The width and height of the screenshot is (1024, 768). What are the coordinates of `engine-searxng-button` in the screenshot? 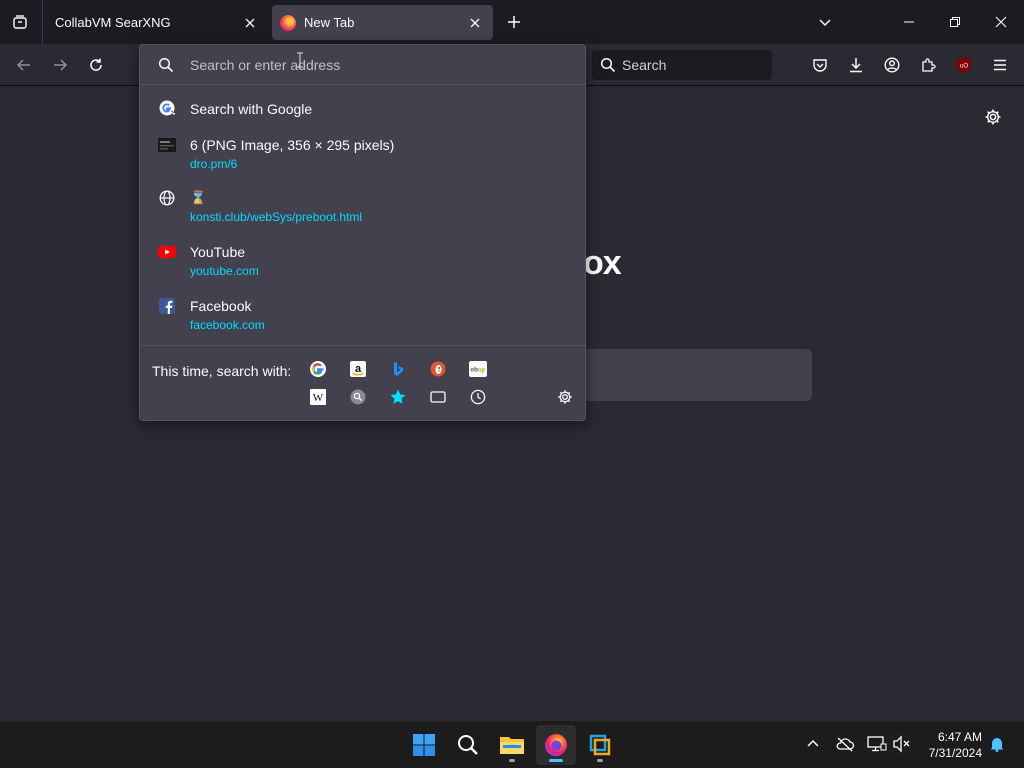 It's located at (358, 397).